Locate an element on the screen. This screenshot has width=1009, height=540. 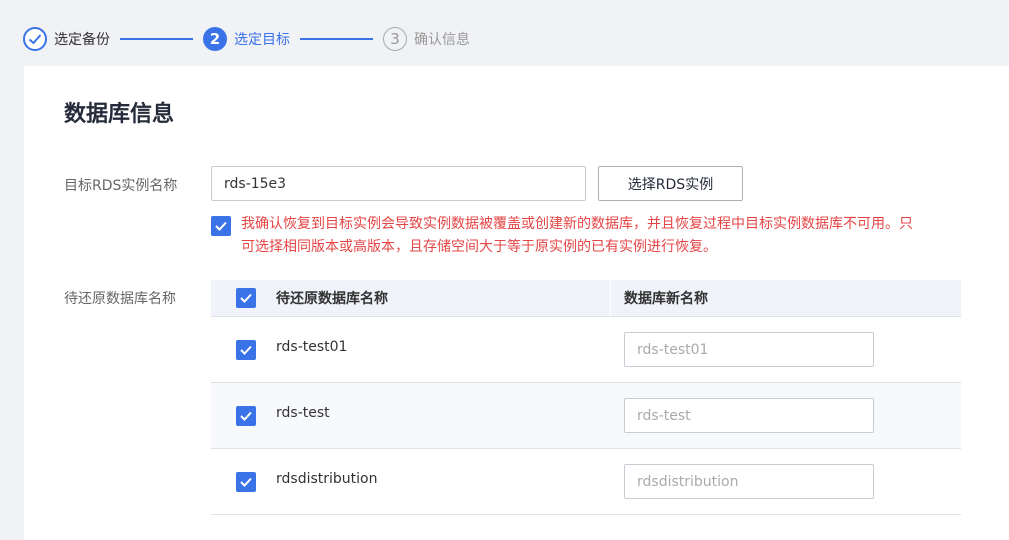
db-name: rds-test is located at coordinates (303, 413).